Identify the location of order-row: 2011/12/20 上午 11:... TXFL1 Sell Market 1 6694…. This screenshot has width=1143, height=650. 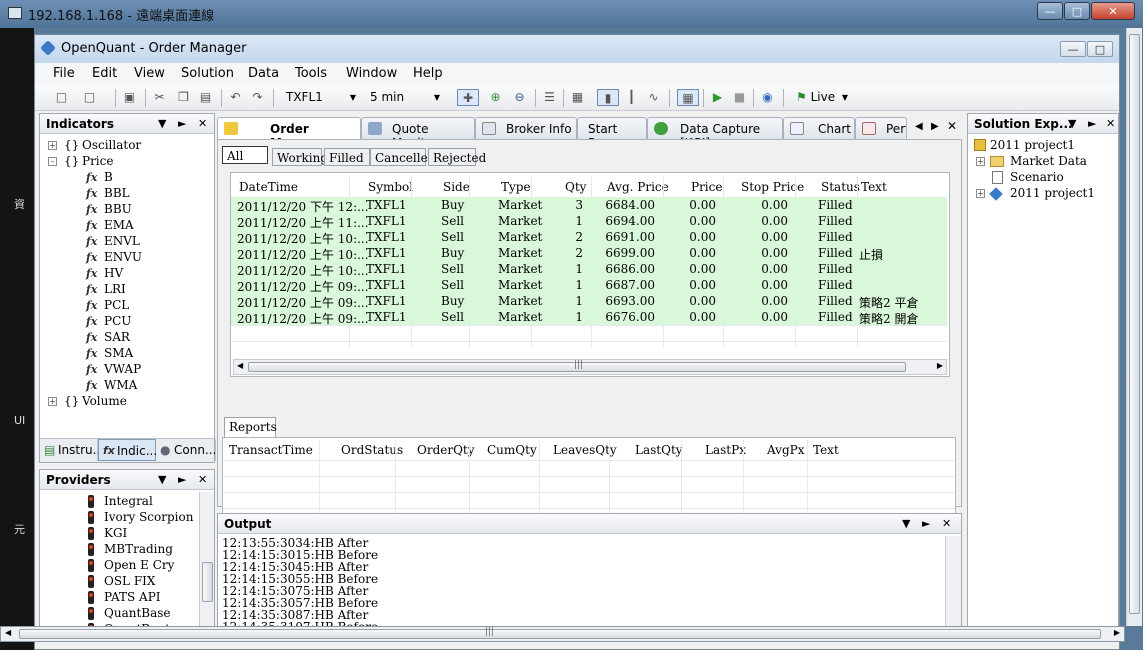
(589, 221).